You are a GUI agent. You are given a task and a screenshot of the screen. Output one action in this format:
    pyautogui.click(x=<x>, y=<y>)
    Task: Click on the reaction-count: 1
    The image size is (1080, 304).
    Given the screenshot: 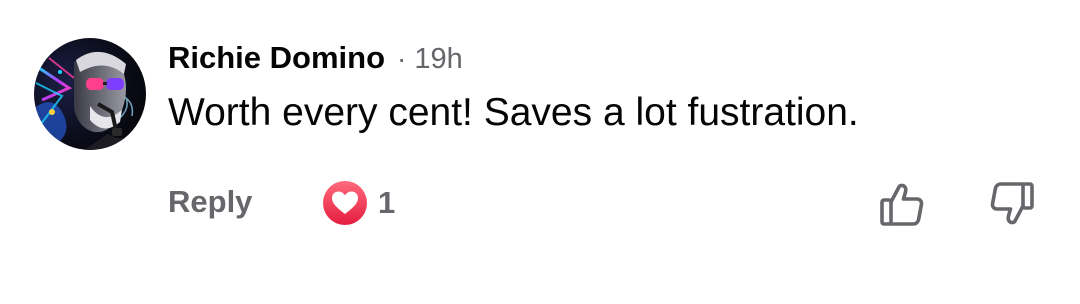 What is the action you would take?
    pyautogui.click(x=387, y=202)
    